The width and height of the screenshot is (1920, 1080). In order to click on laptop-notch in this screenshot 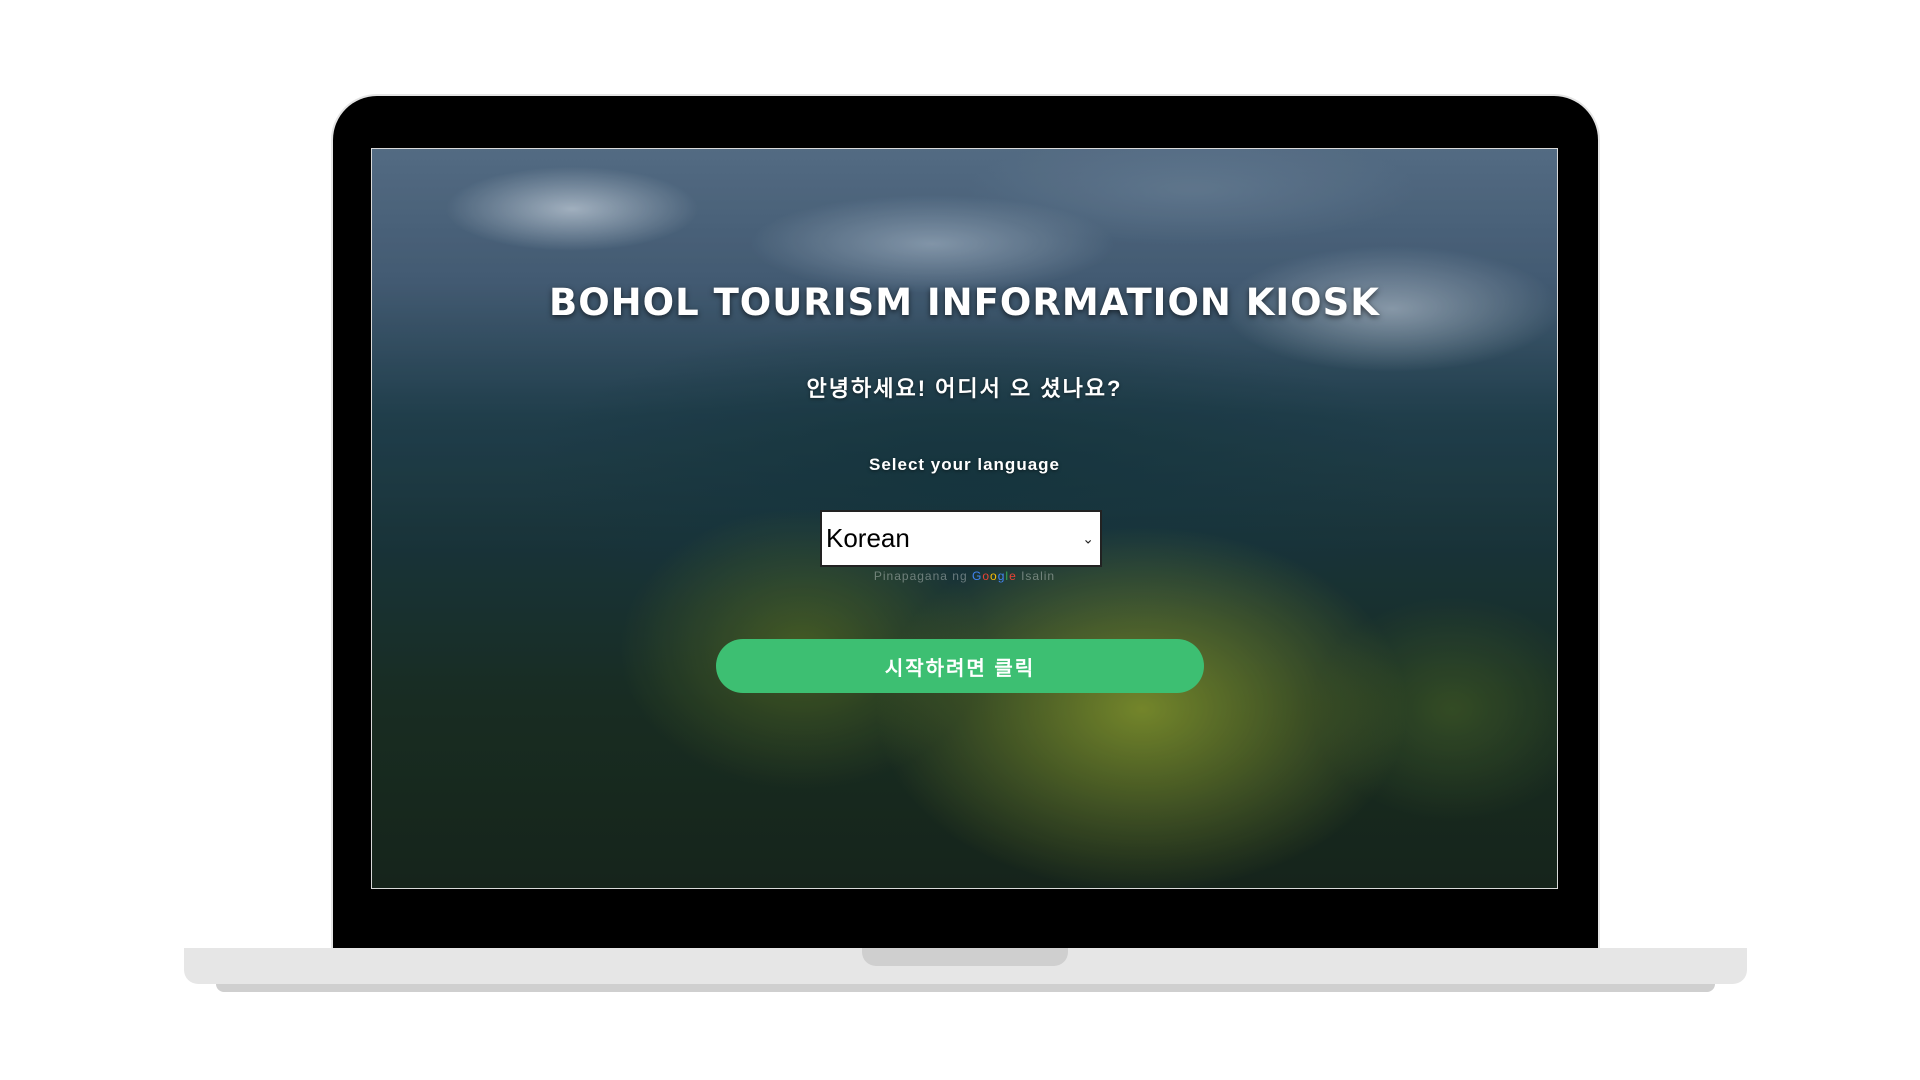, I will do `click(965, 957)`.